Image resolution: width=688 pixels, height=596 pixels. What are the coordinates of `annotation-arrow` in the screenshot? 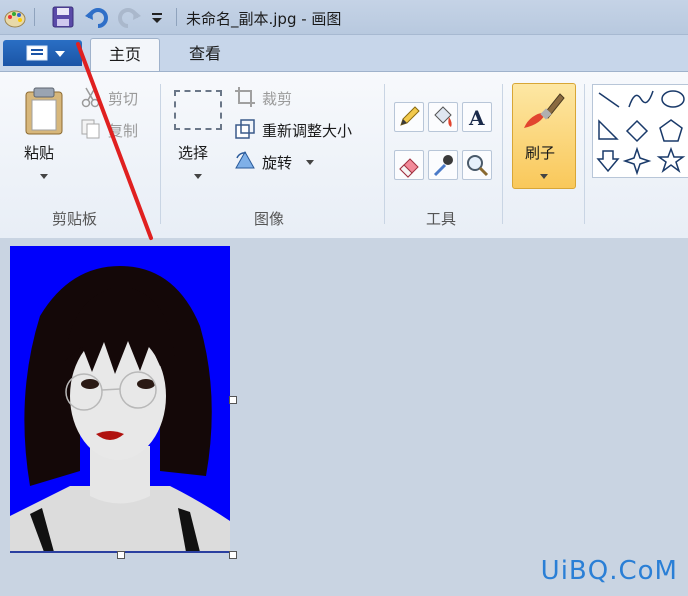 It's located at (114, 141).